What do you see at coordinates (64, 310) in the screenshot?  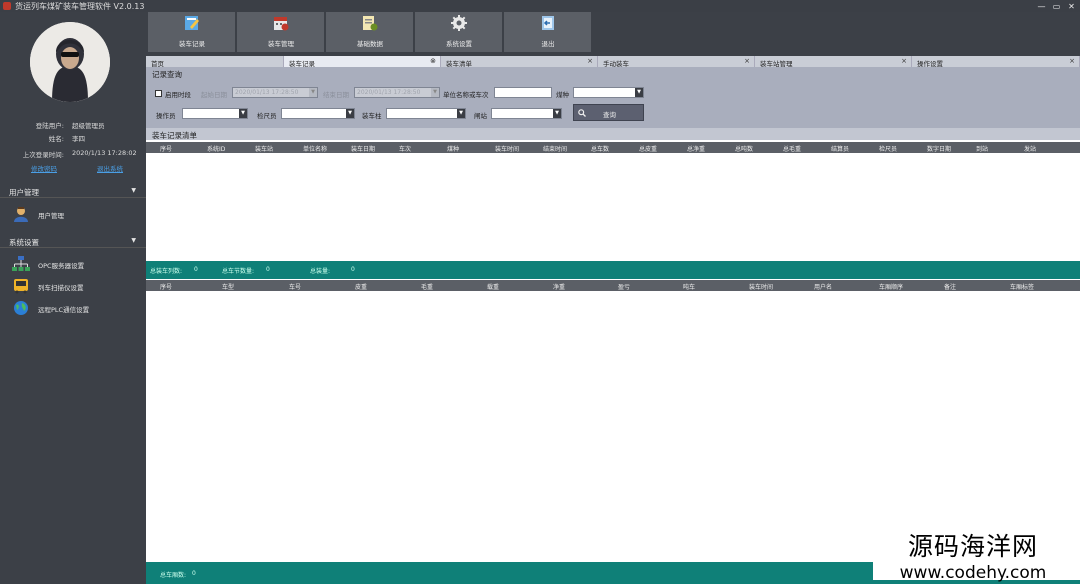 I see `sidebar-item-label: 远程PLC通信设置` at bounding box center [64, 310].